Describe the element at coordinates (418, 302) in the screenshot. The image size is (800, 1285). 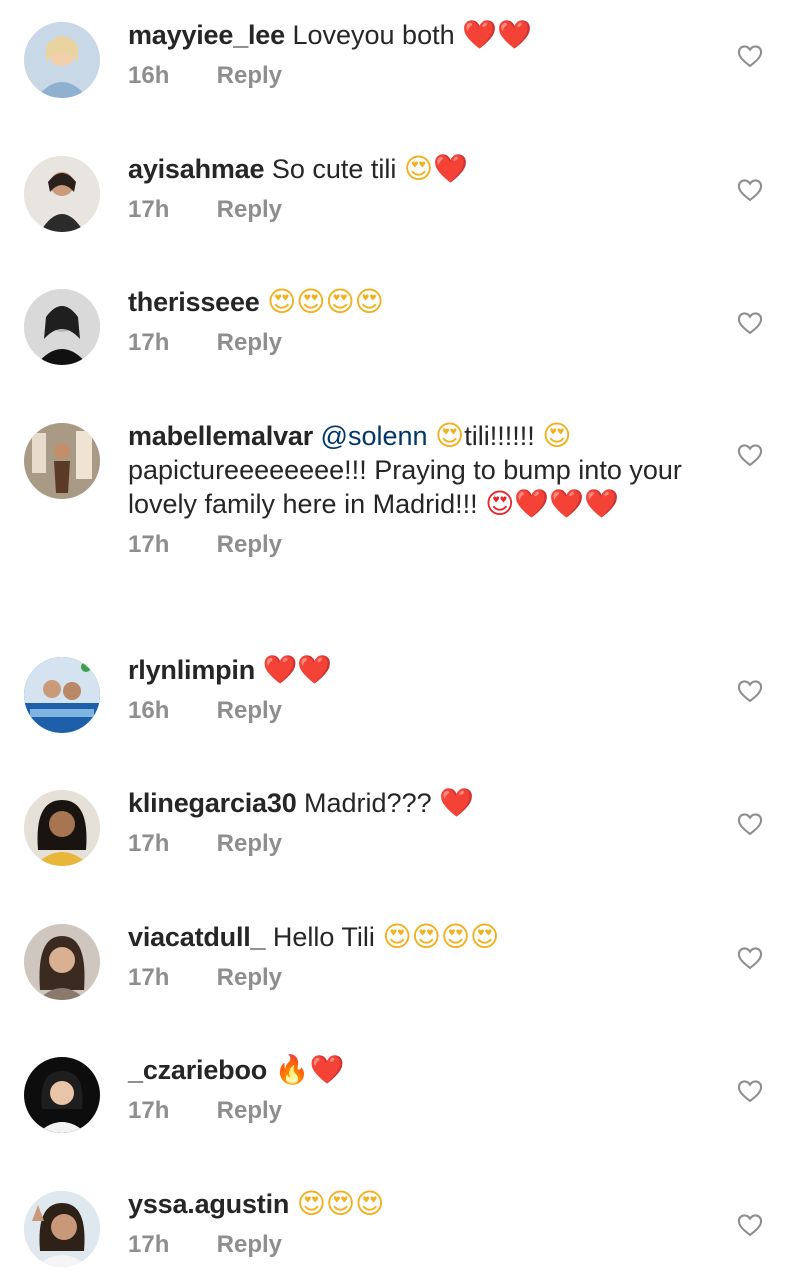
I see `comment-text: therisseee 😍😍😍😍` at that location.